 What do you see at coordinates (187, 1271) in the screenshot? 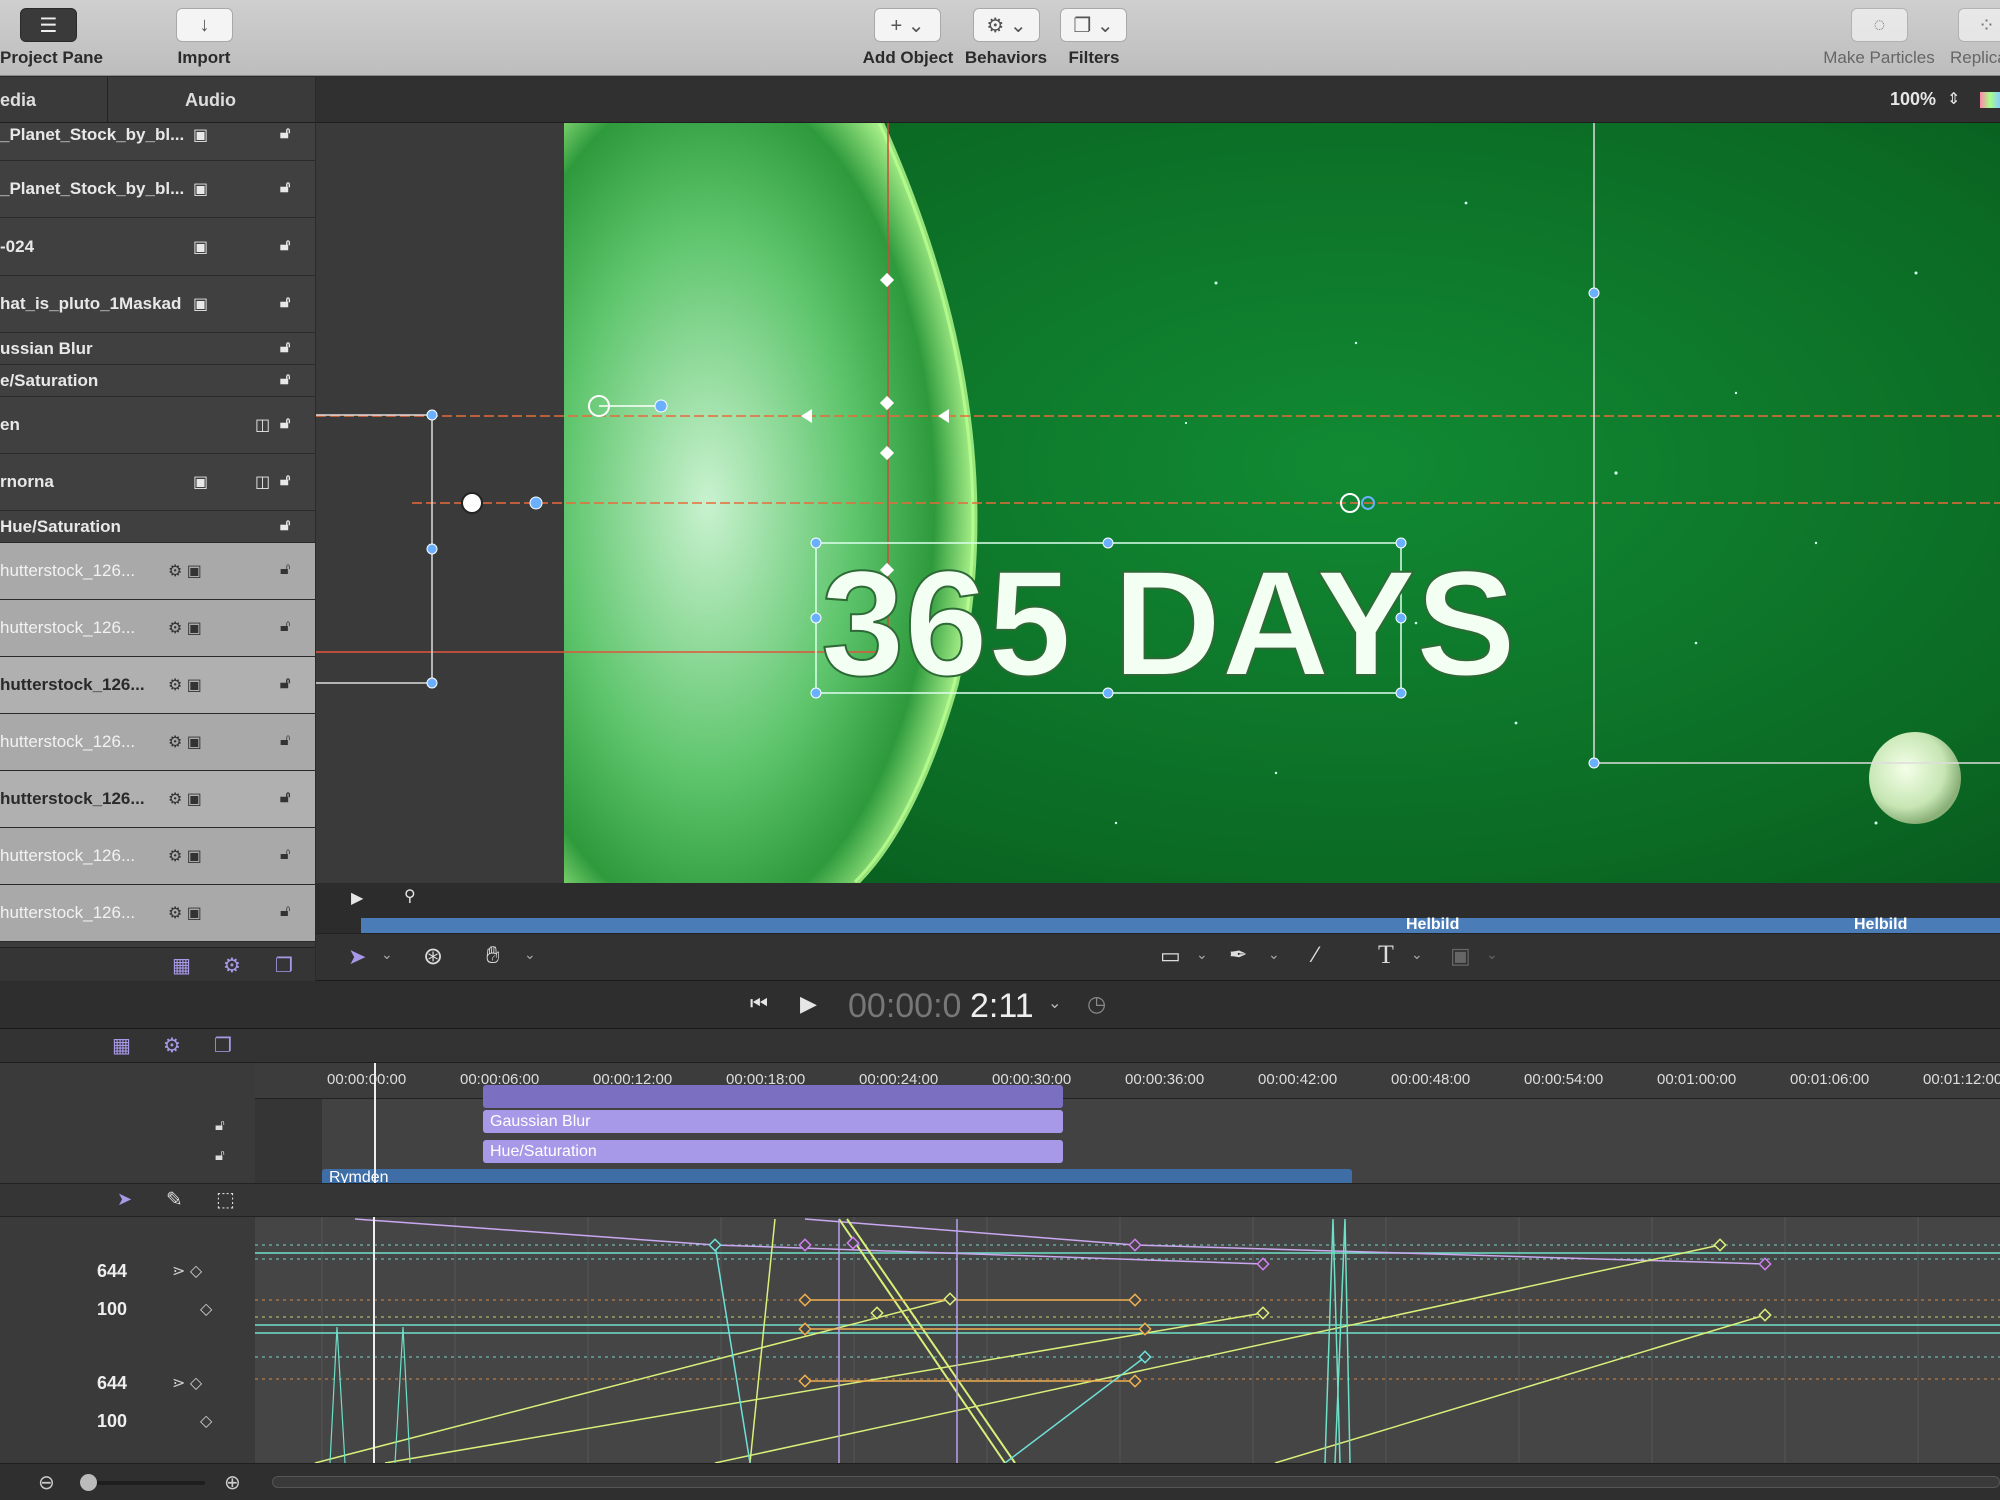
I see `keyframe-nav-icon: ⋗ ◇` at bounding box center [187, 1271].